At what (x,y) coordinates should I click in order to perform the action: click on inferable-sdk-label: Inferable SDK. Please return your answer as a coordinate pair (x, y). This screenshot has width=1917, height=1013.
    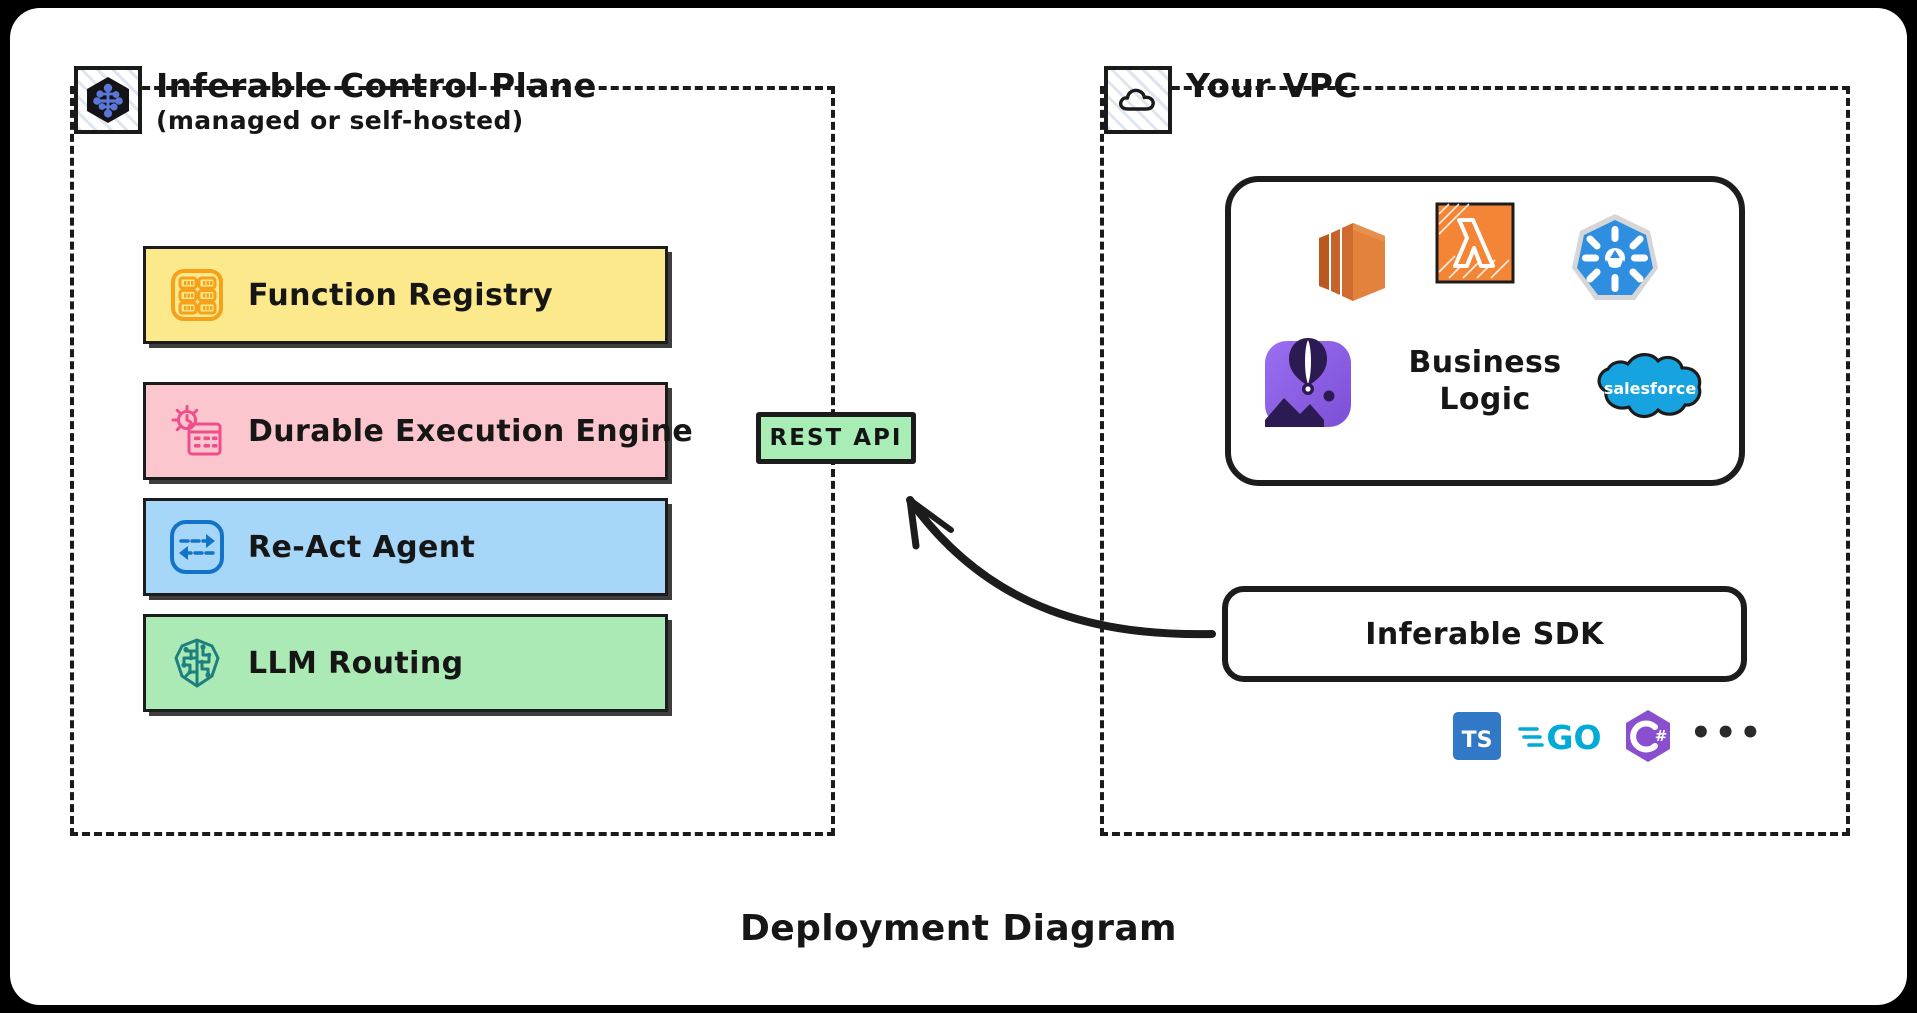
    Looking at the image, I should click on (1484, 634).